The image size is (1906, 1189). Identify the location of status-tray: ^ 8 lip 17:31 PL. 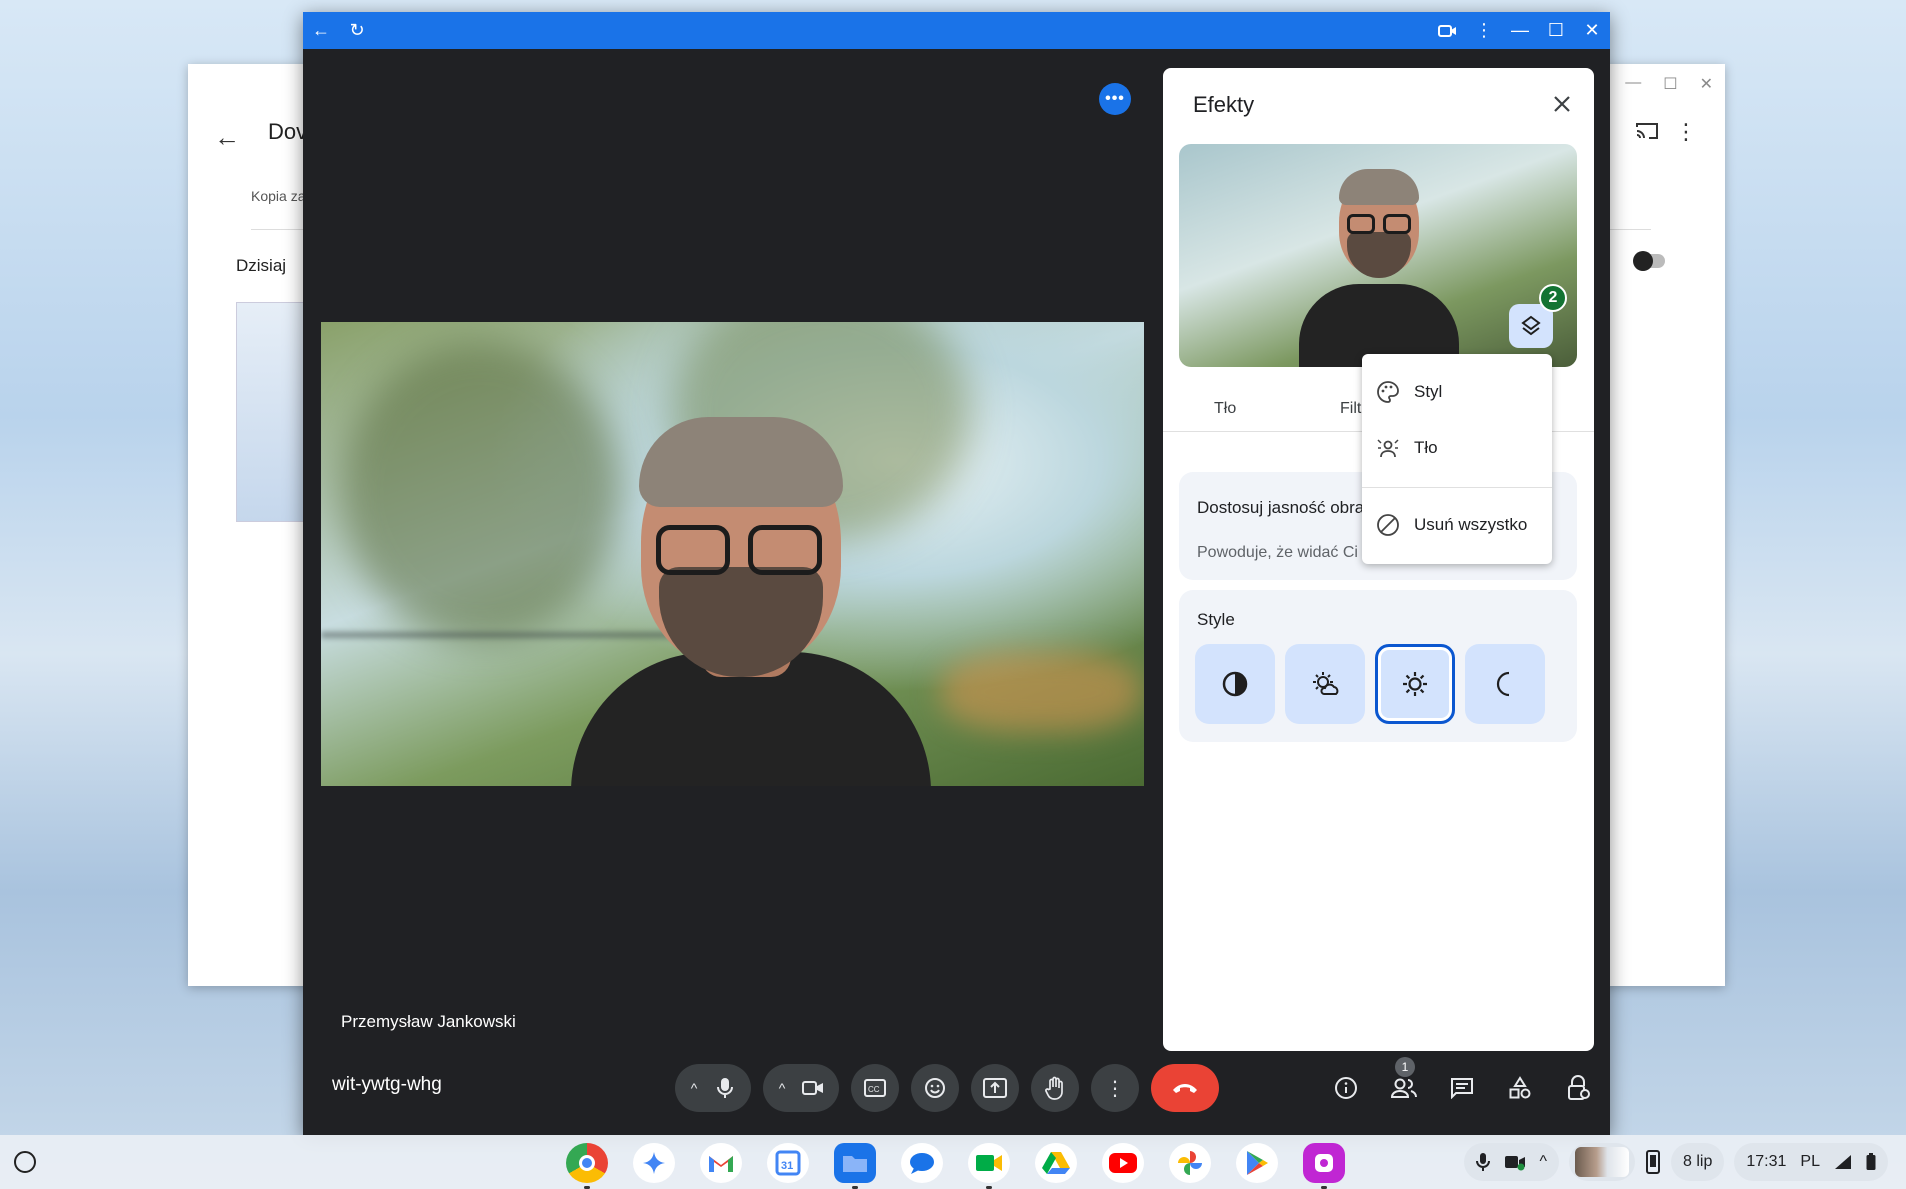
(1675, 1162).